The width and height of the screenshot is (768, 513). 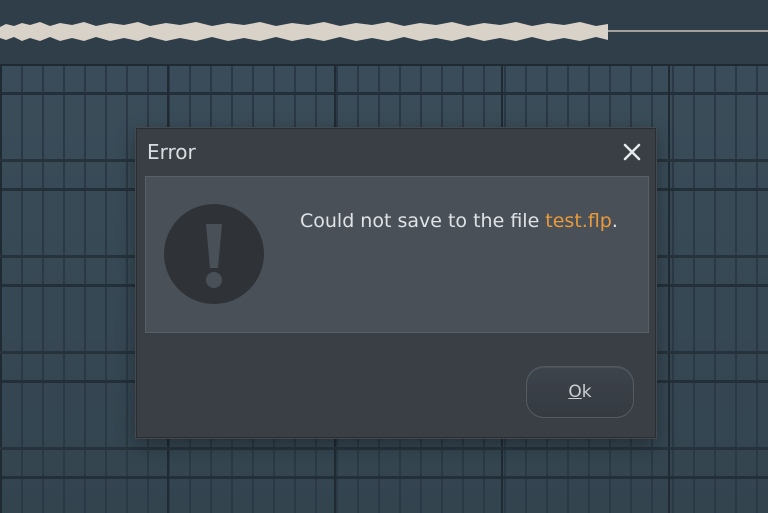 What do you see at coordinates (578, 221) in the screenshot?
I see `filename-text: test.flp` at bounding box center [578, 221].